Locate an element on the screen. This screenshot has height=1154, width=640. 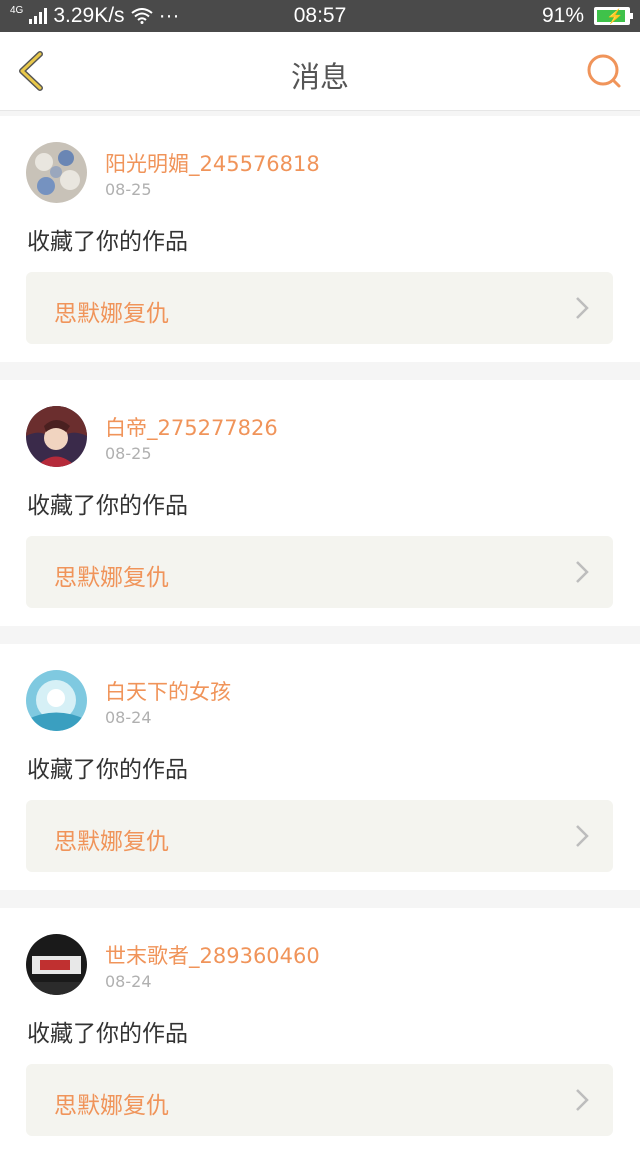
page-title: 消息 is located at coordinates (319, 77).